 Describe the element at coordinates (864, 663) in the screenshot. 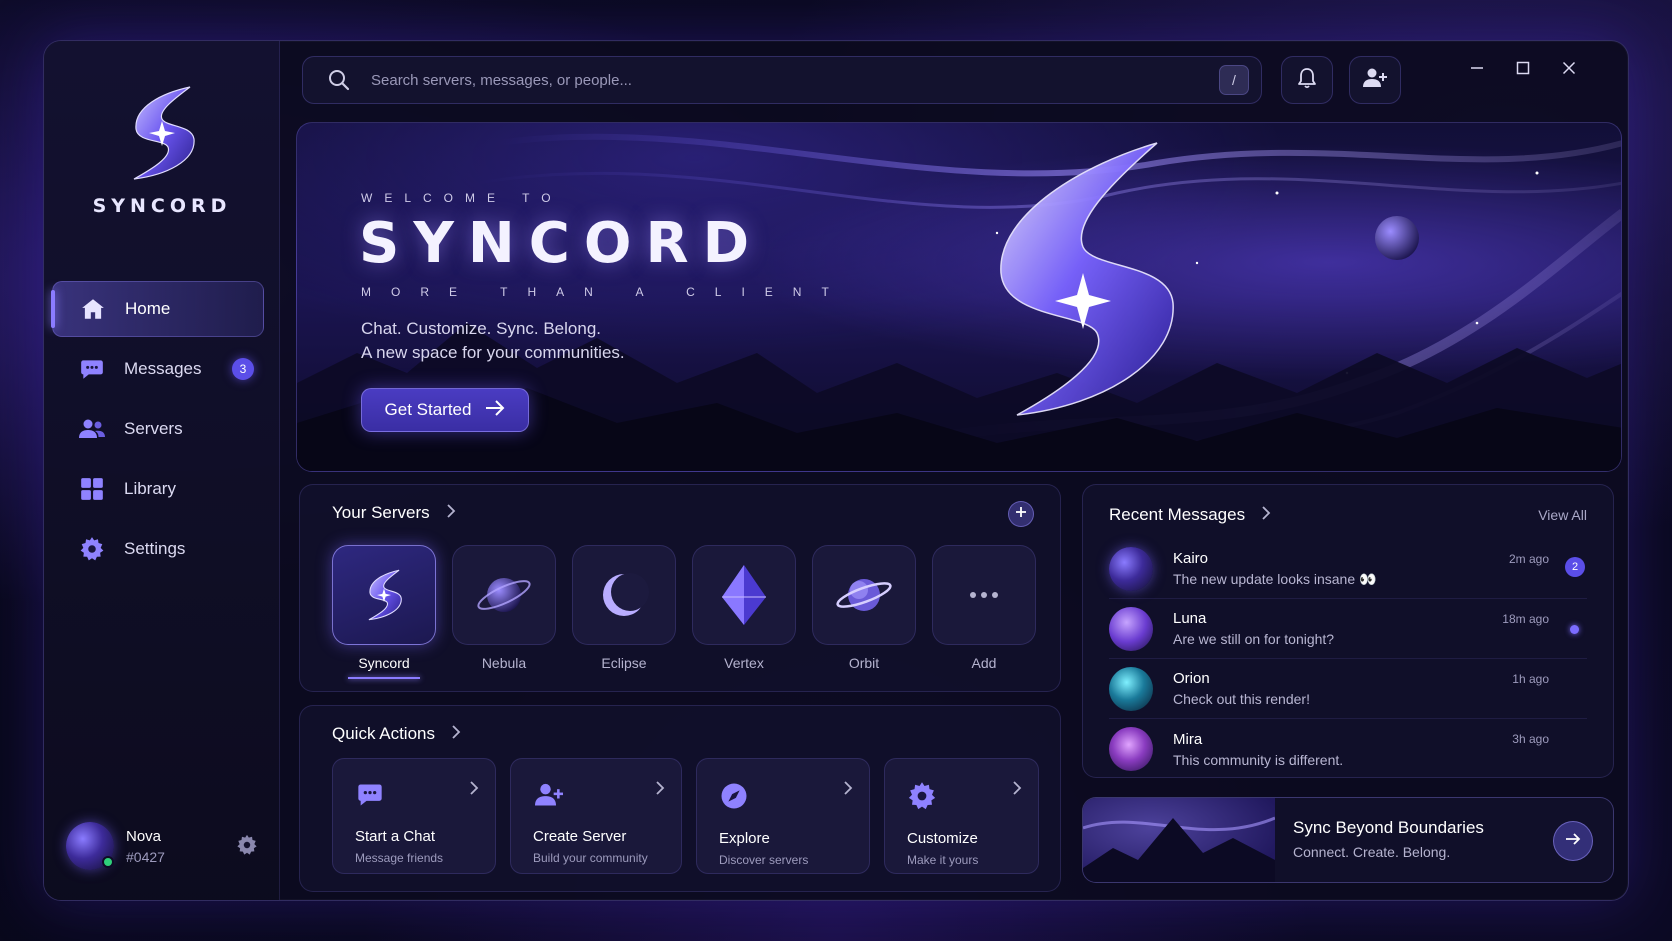

I see `server-name: Orbit` at that location.